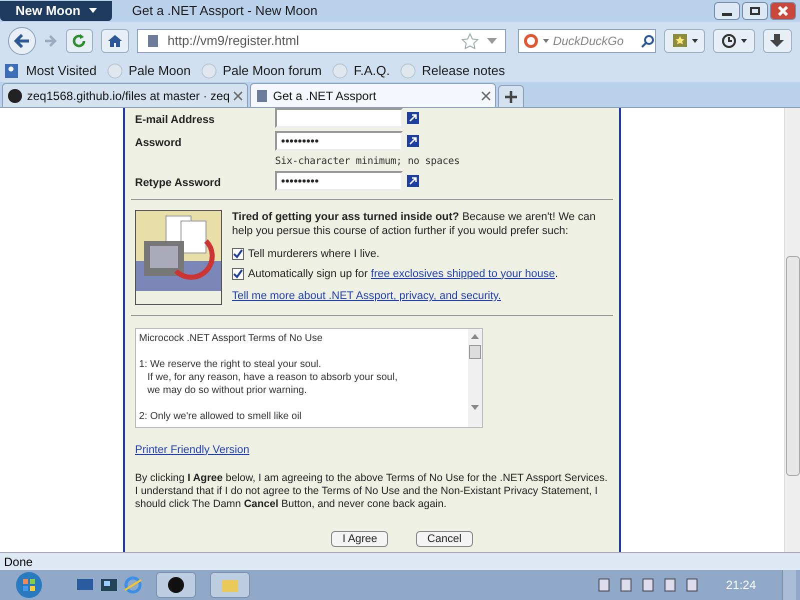 Image resolution: width=800 pixels, height=600 pixels. I want to click on desktop-icon, so click(85, 585).